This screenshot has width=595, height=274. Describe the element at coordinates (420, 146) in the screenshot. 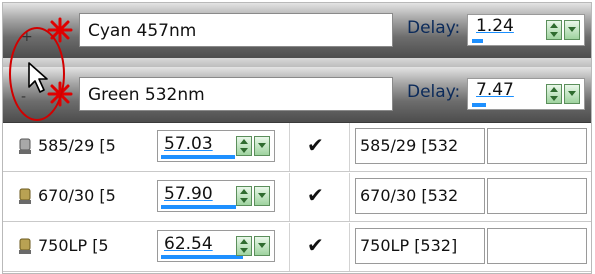

I see `alias-field: 585/29 [532` at that location.